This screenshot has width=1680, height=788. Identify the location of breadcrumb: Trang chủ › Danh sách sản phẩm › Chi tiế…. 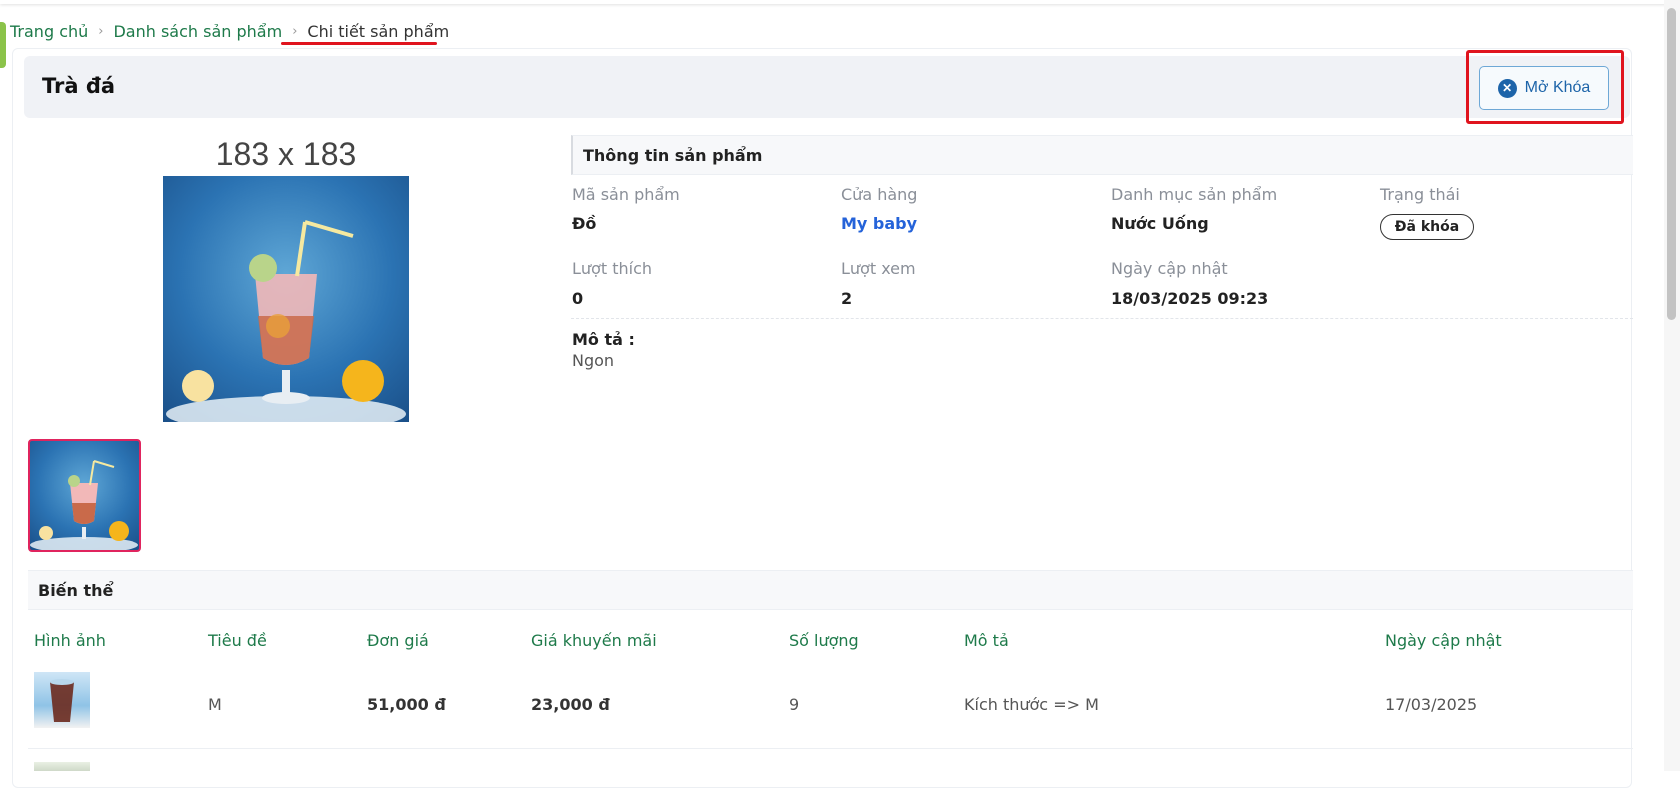
(229, 31).